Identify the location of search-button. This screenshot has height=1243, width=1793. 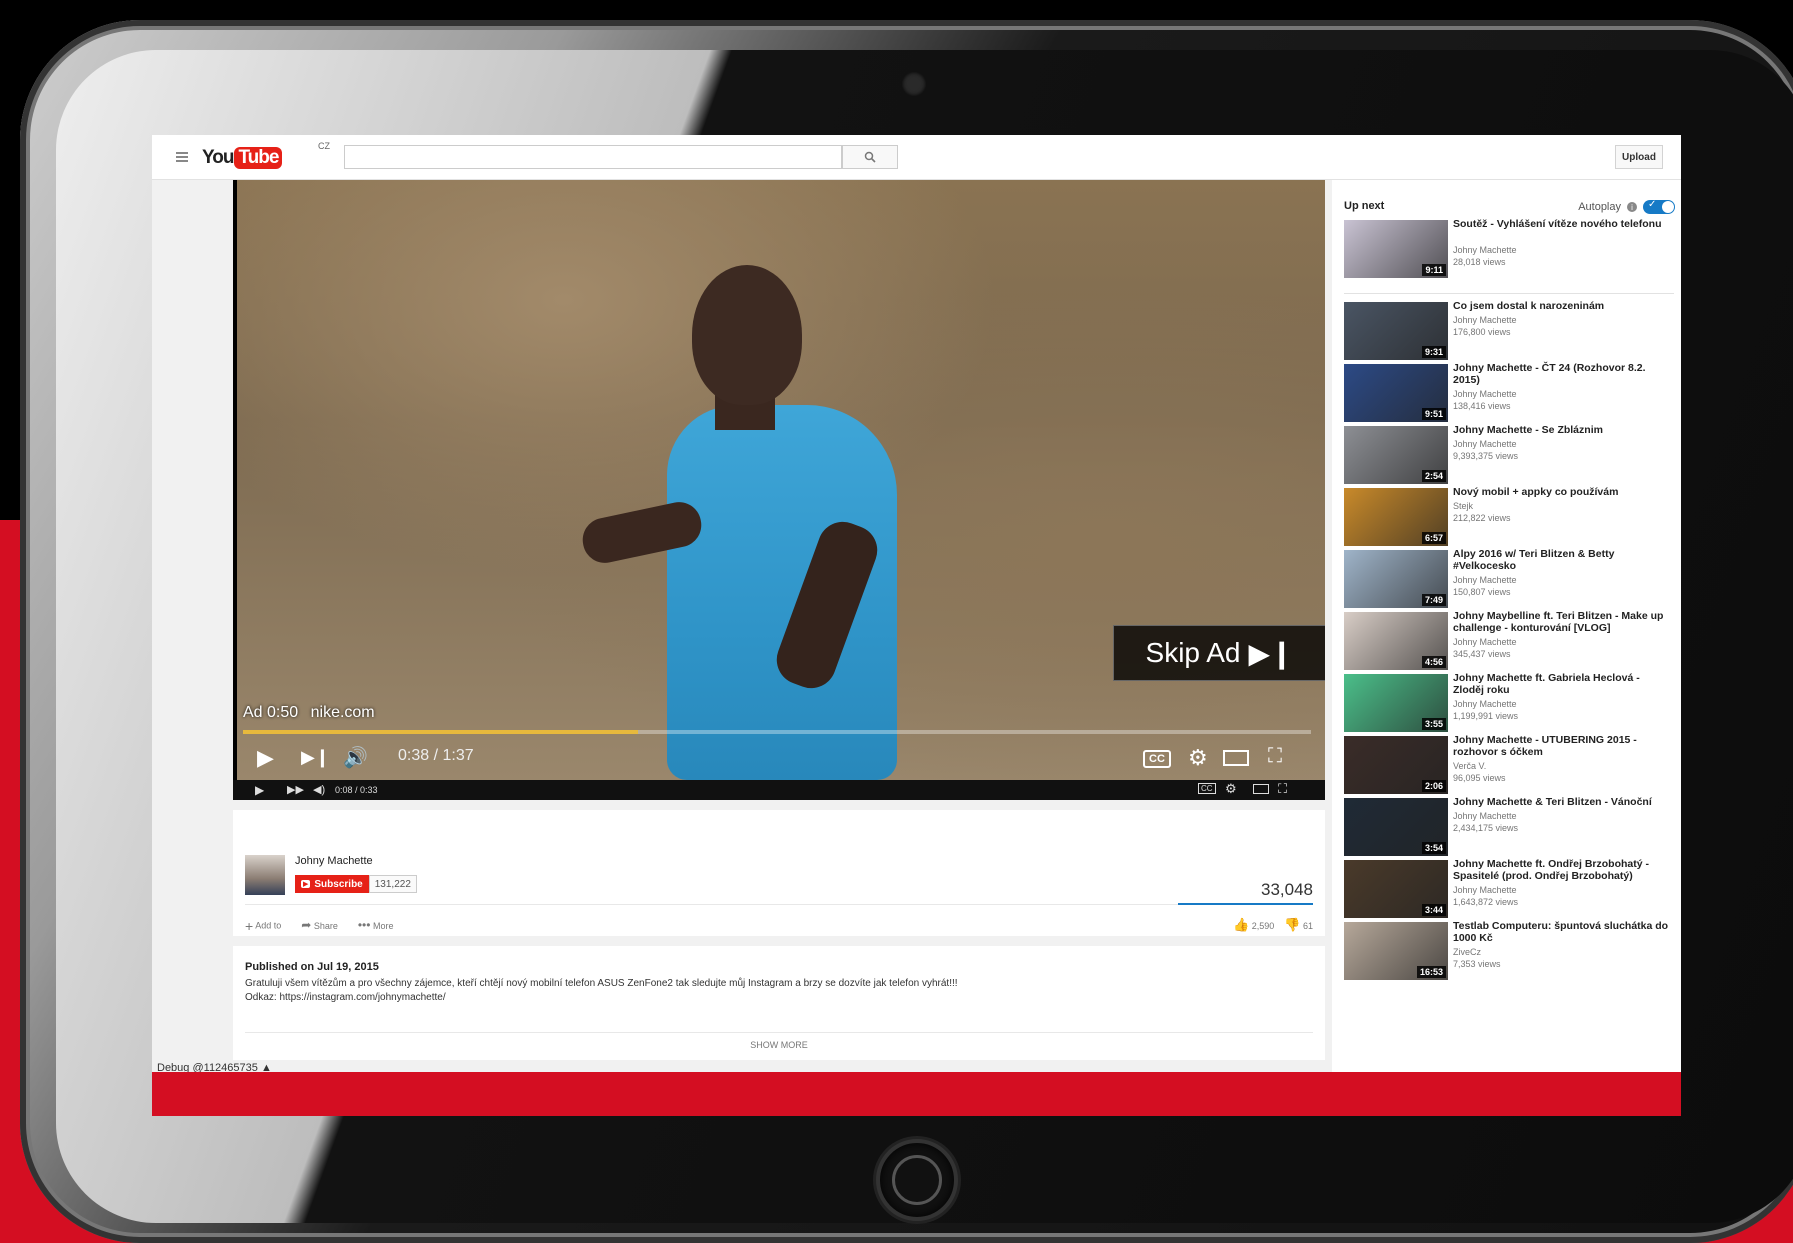
(870, 157).